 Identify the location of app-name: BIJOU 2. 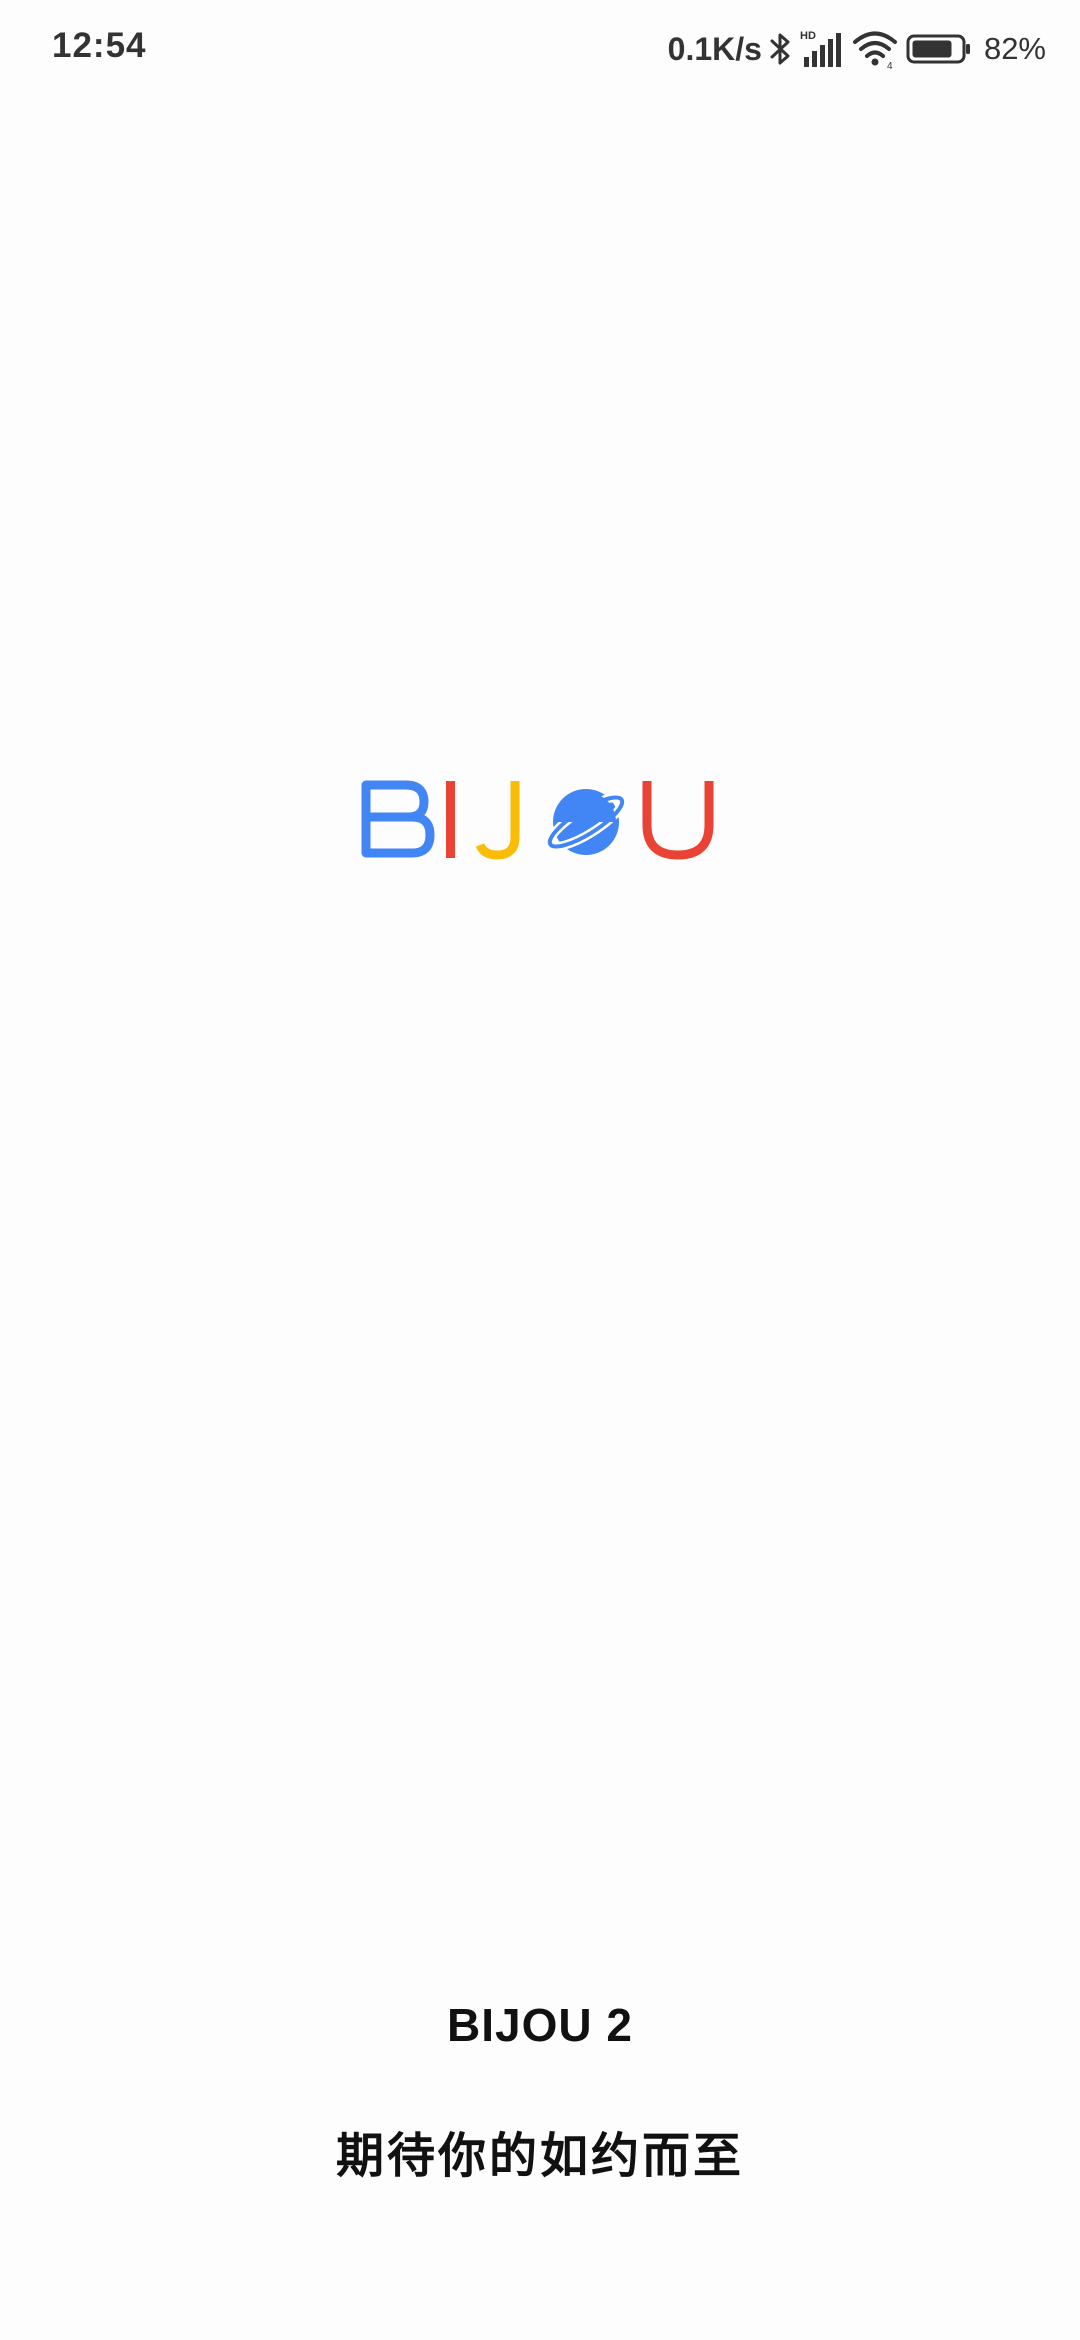
(540, 2025).